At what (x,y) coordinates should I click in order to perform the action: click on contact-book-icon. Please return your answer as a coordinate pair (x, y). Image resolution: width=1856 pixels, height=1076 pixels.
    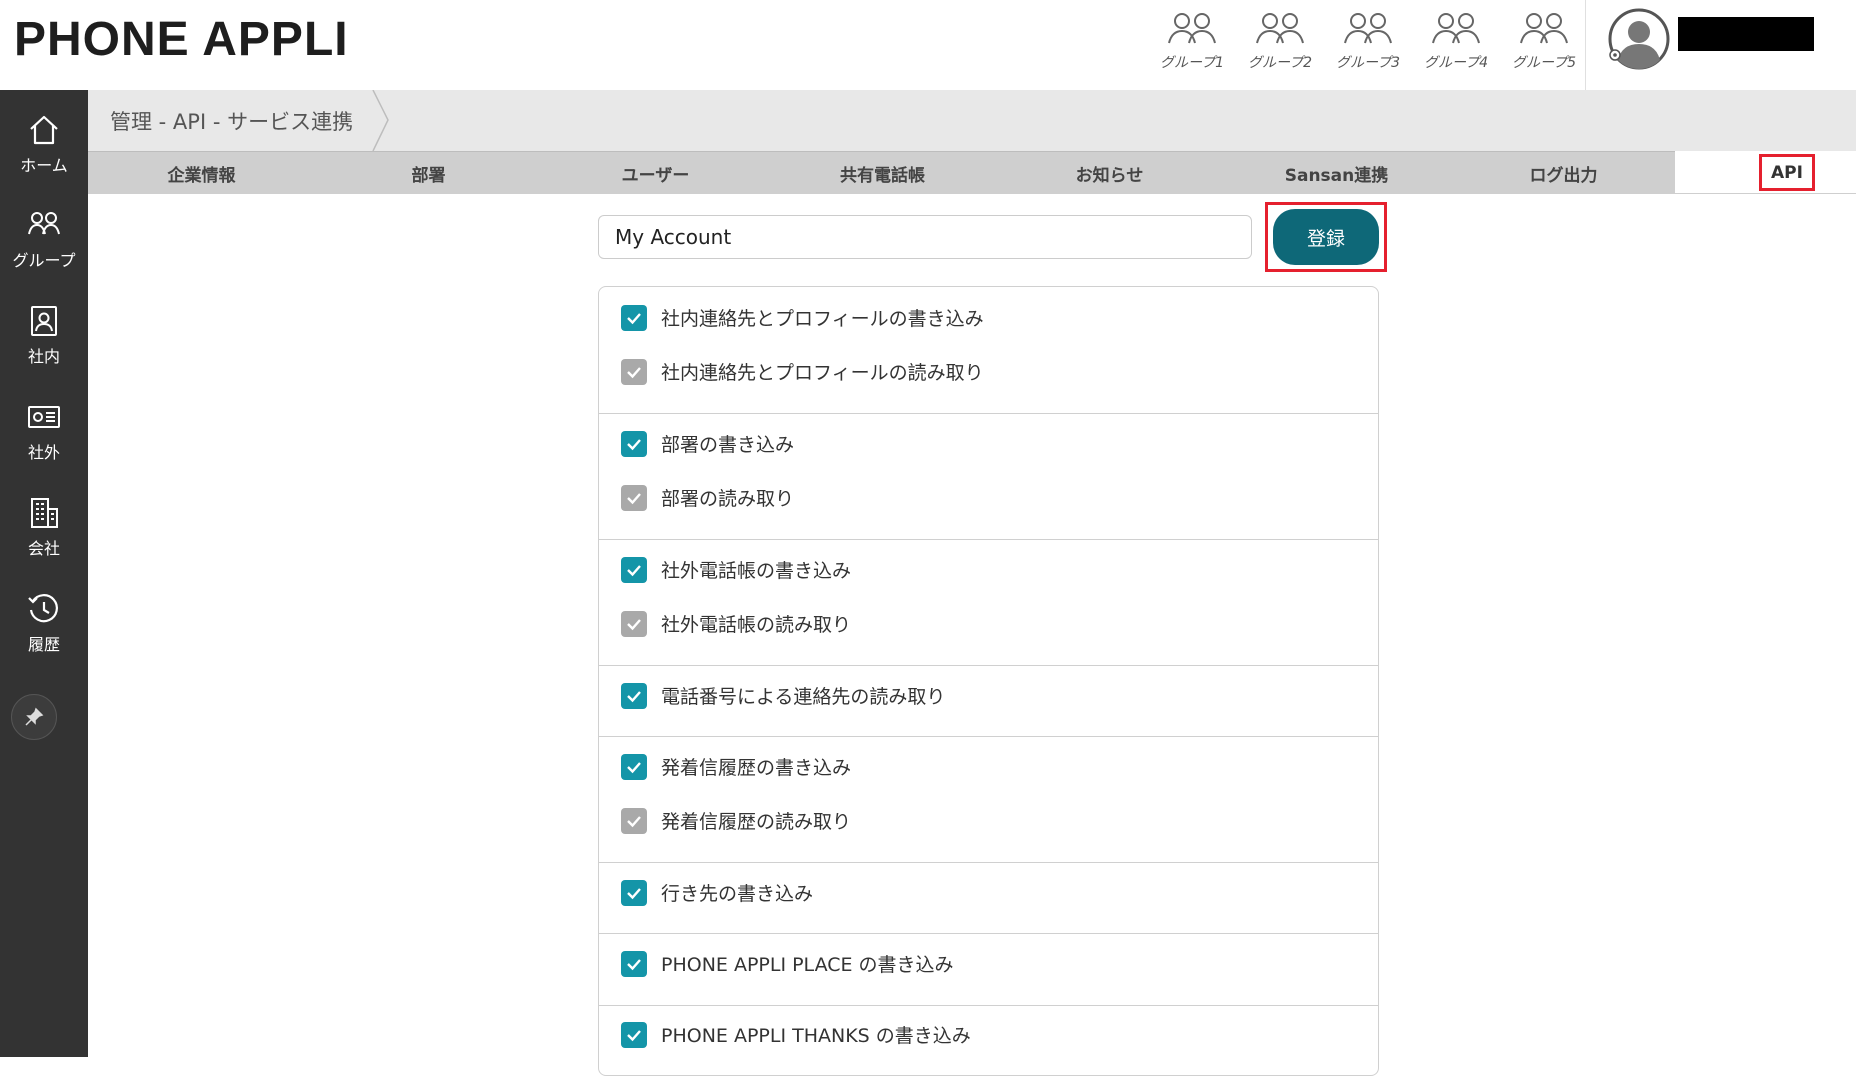
    Looking at the image, I should click on (44, 321).